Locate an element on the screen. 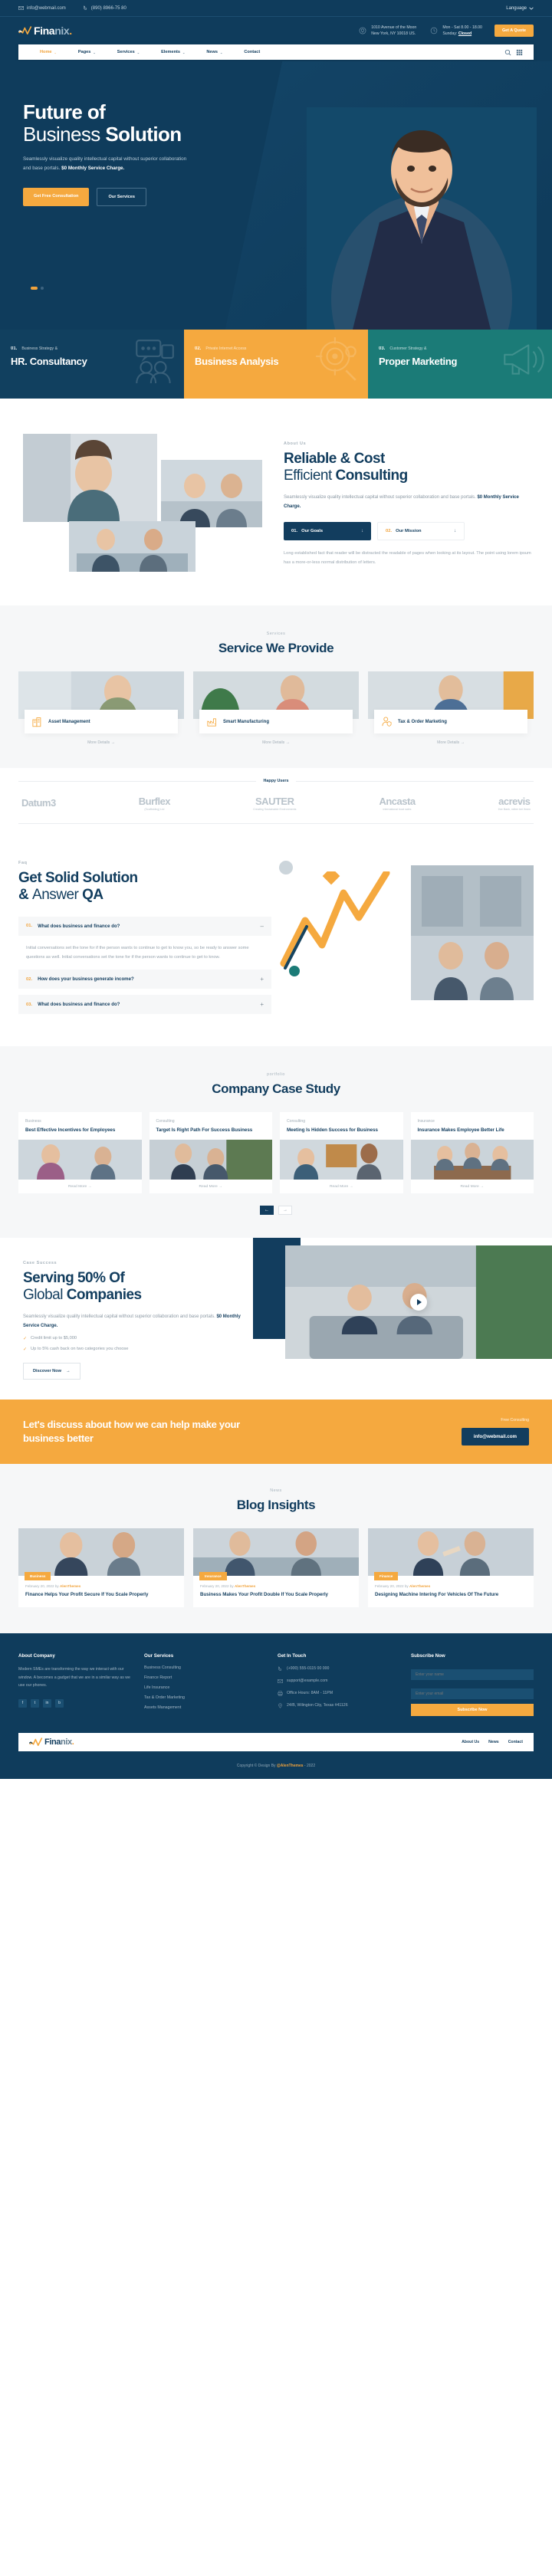 The image size is (552, 2576). faq-num-3: 03. is located at coordinates (30, 1004).